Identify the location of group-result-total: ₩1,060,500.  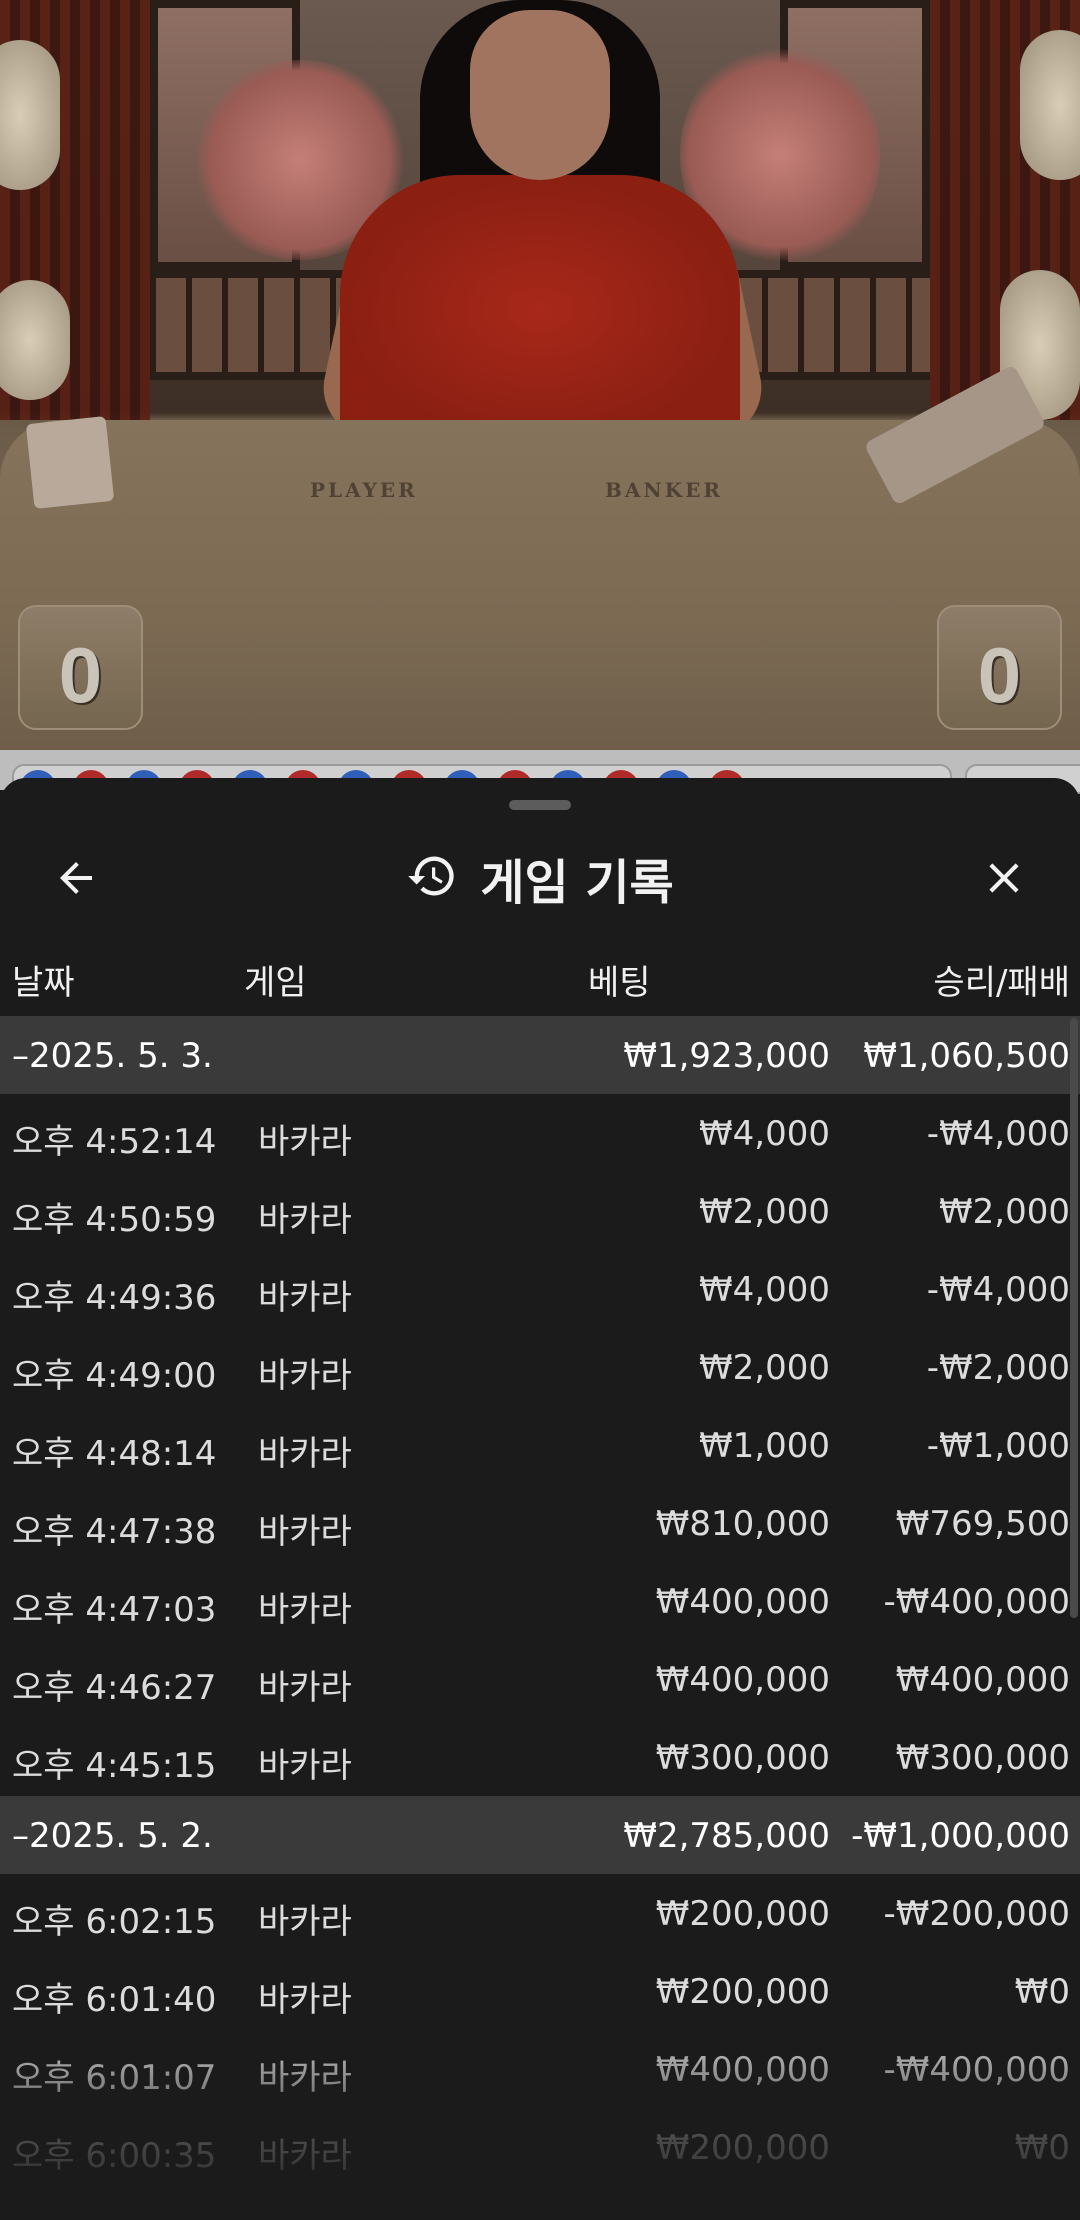
(966, 1056).